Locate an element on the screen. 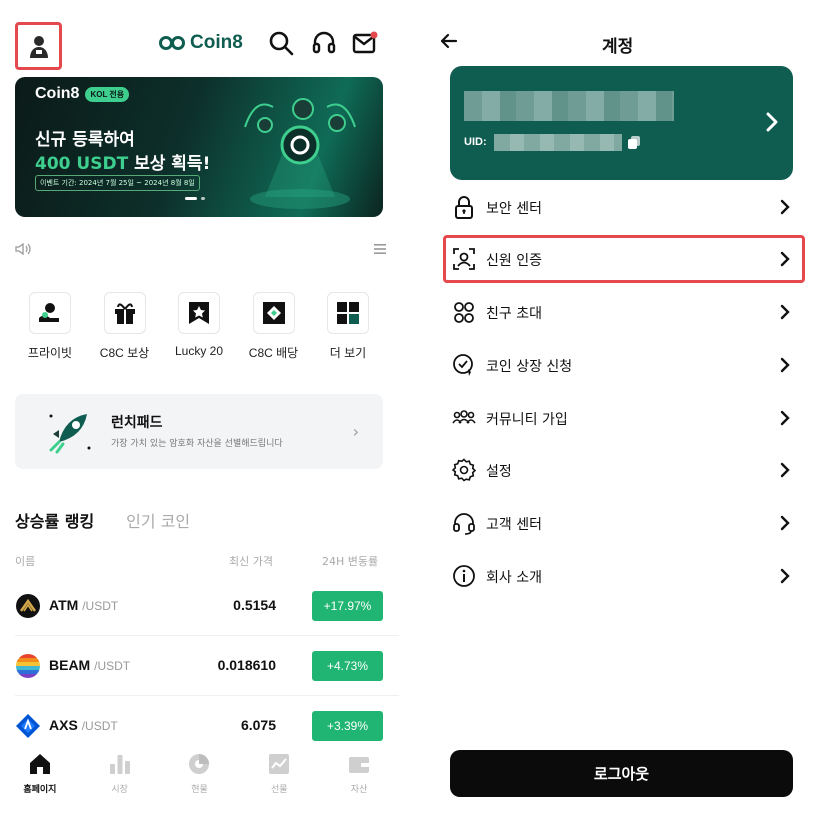 The image size is (839, 826). blurred-account-name is located at coordinates (569, 106).